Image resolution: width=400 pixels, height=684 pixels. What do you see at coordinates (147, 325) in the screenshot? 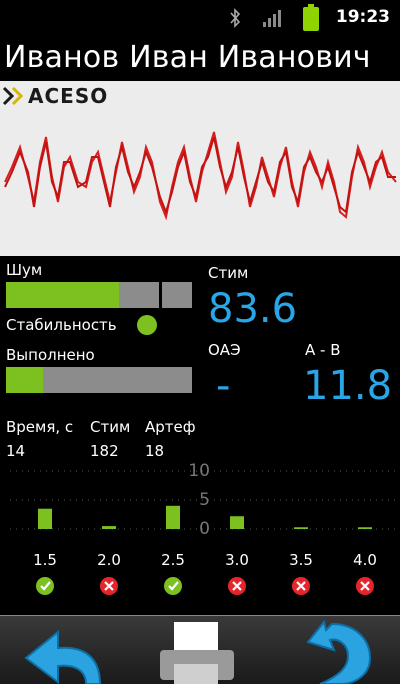
I see `stability-indicator` at bounding box center [147, 325].